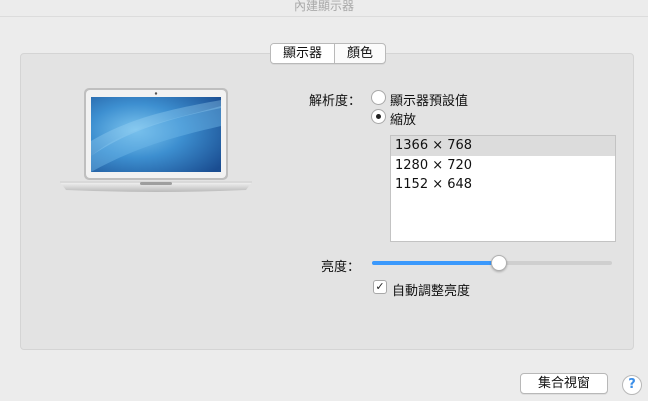  Describe the element at coordinates (503, 185) in the screenshot. I see `resolution-option: 1152 × 648` at that location.